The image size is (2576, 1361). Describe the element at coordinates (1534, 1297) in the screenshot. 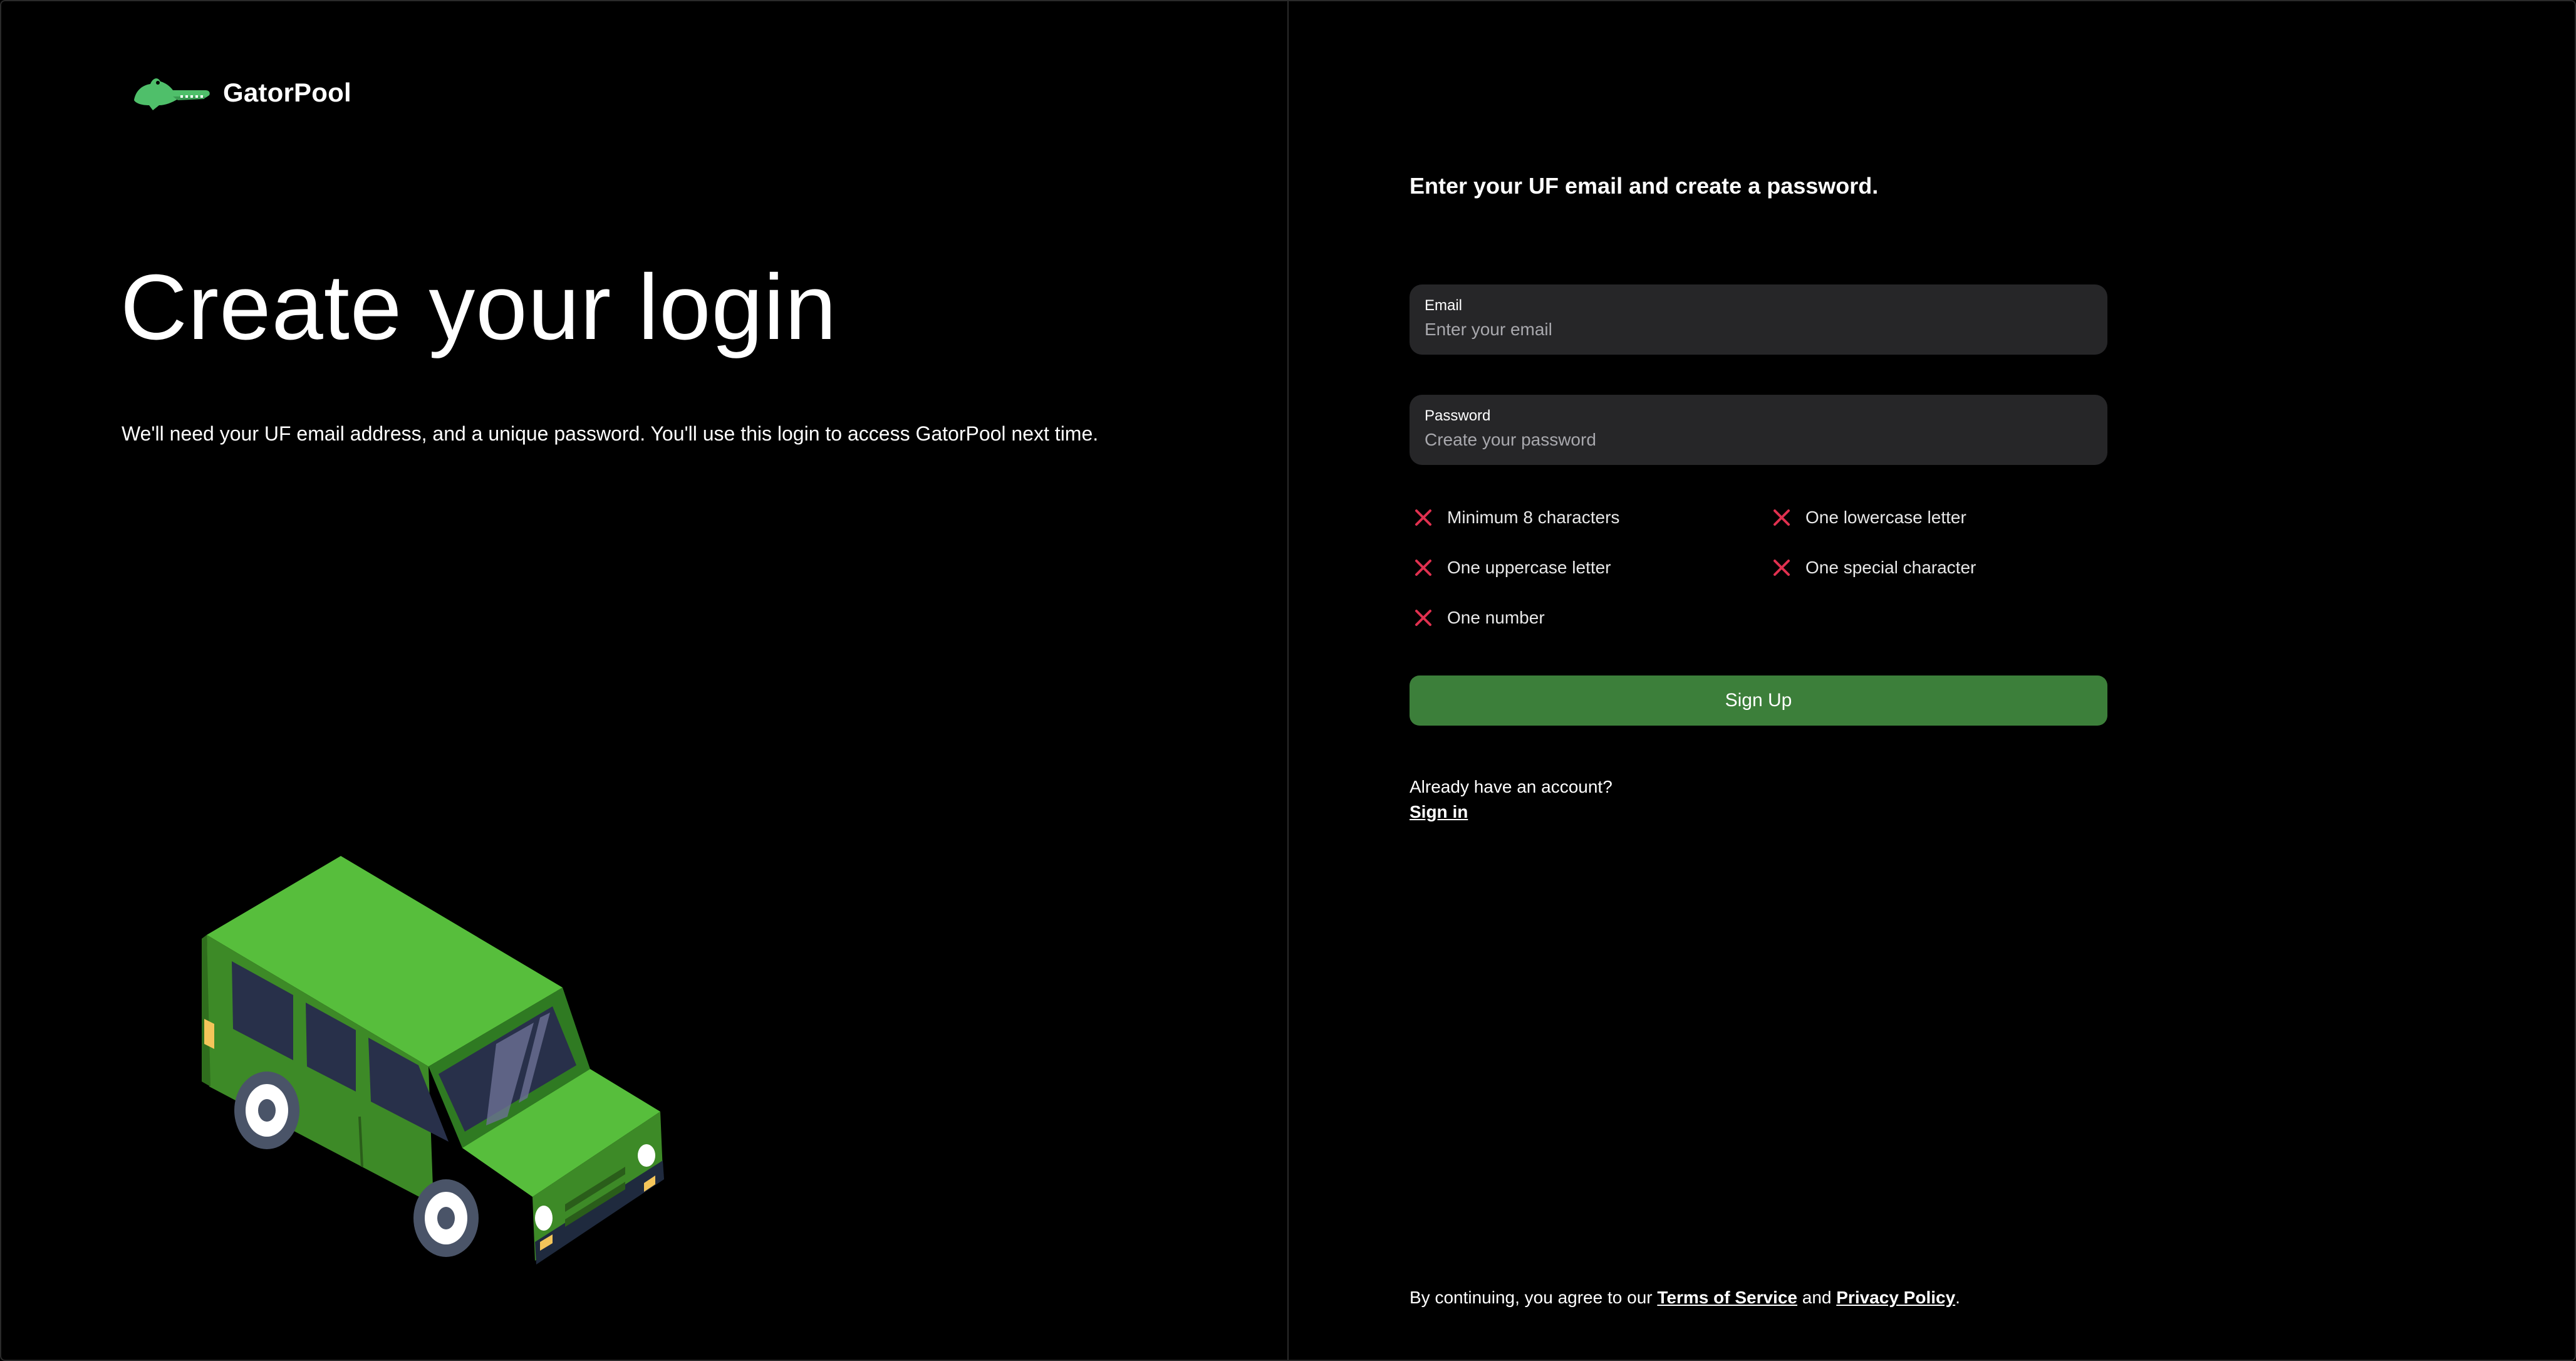

I see `legal-prefix: By continuing, you agree to our` at that location.